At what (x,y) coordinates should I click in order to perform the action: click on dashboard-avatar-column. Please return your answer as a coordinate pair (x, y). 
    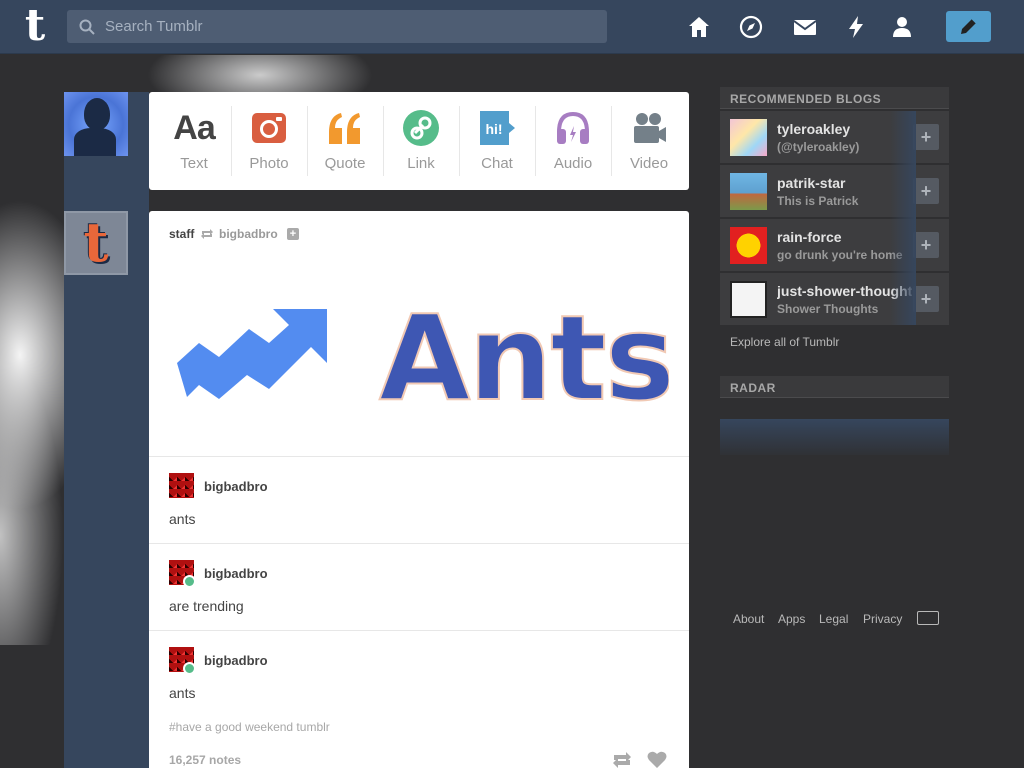
    Looking at the image, I should click on (106, 430).